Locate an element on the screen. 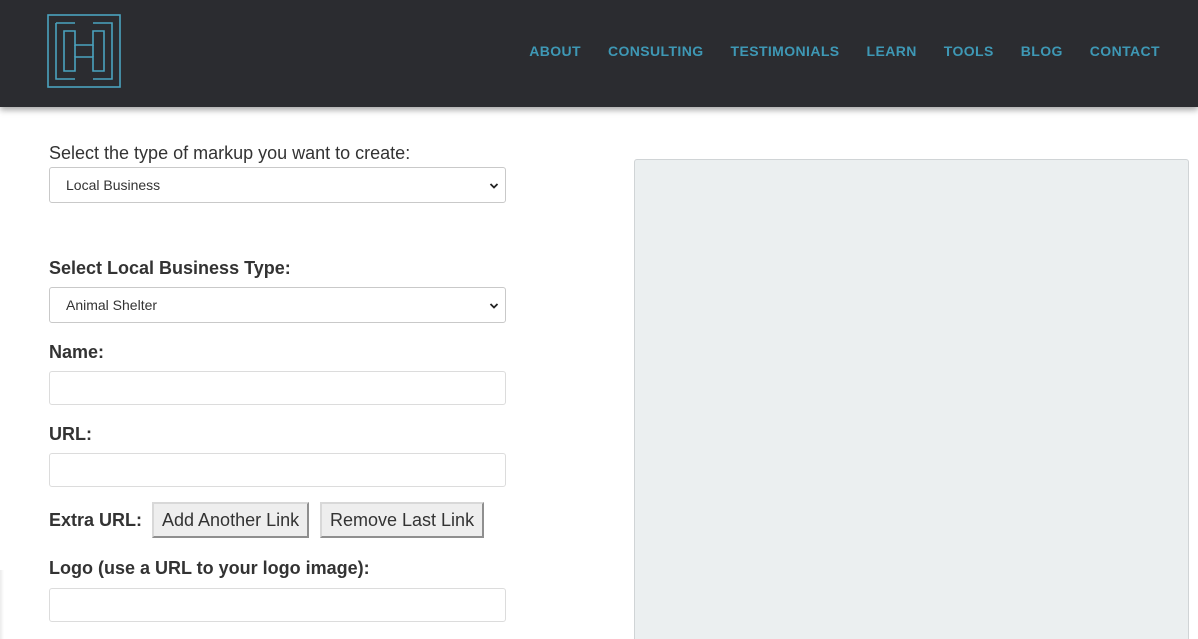  nav-contact: CONTACT is located at coordinates (1125, 51).